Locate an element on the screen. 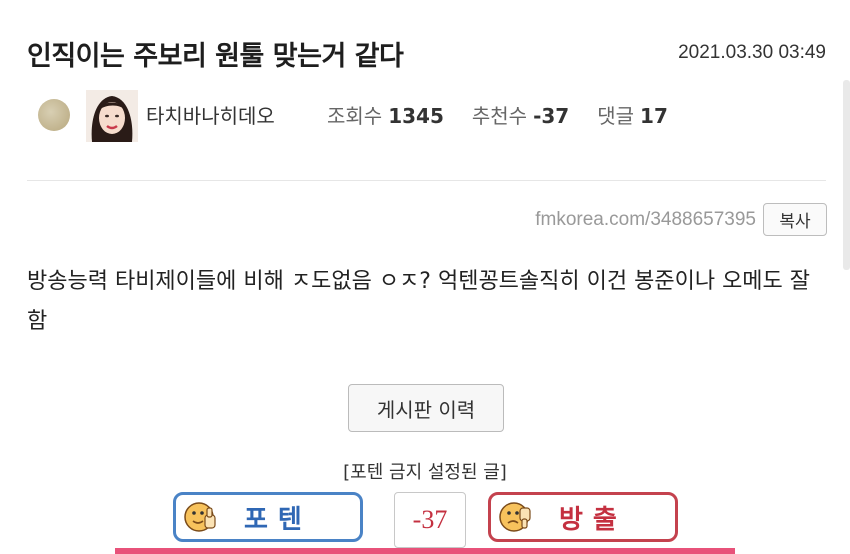  post-url: fmkorea.com/3488657395 is located at coordinates (645, 220).